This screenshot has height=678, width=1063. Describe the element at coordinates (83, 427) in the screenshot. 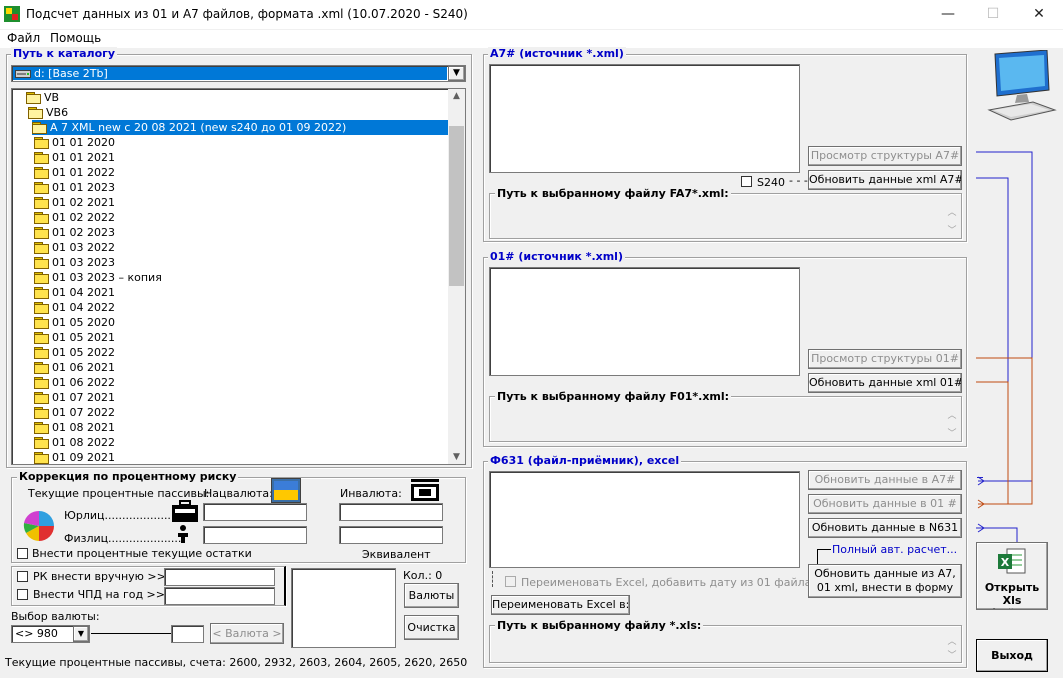

I see `tree-folder-label: 01 08 2021` at that location.